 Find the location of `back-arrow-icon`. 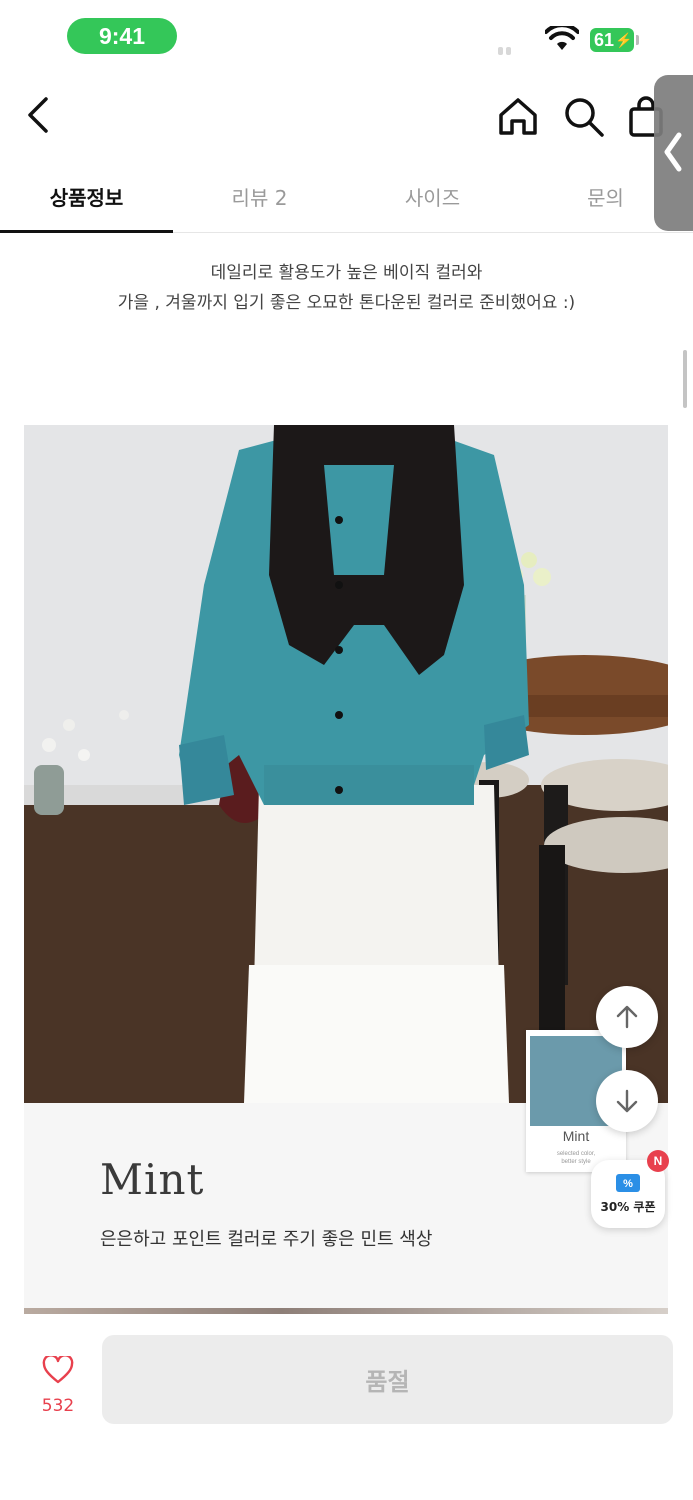

back-arrow-icon is located at coordinates (40, 115).